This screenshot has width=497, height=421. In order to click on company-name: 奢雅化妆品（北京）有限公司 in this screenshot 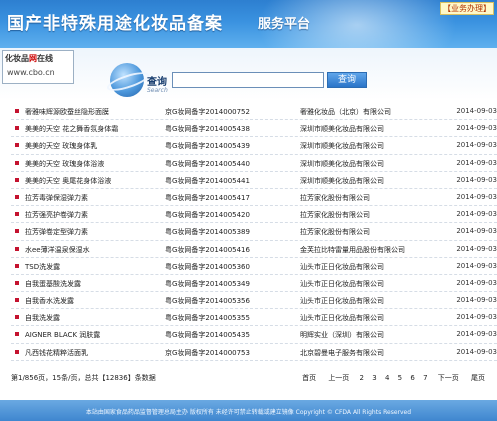, I will do `click(345, 112)`.